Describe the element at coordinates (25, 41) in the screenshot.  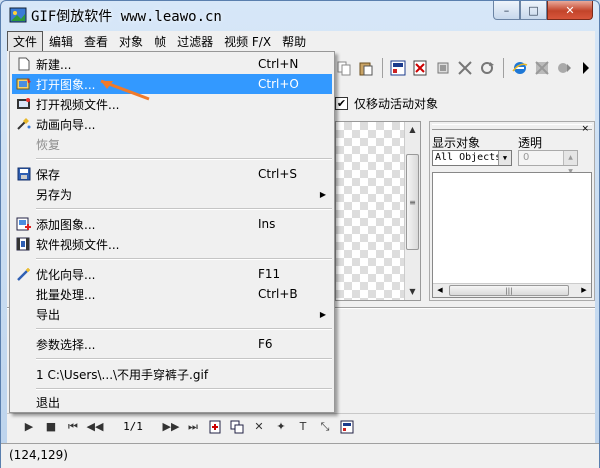
I see `menu-file: 文件` at that location.